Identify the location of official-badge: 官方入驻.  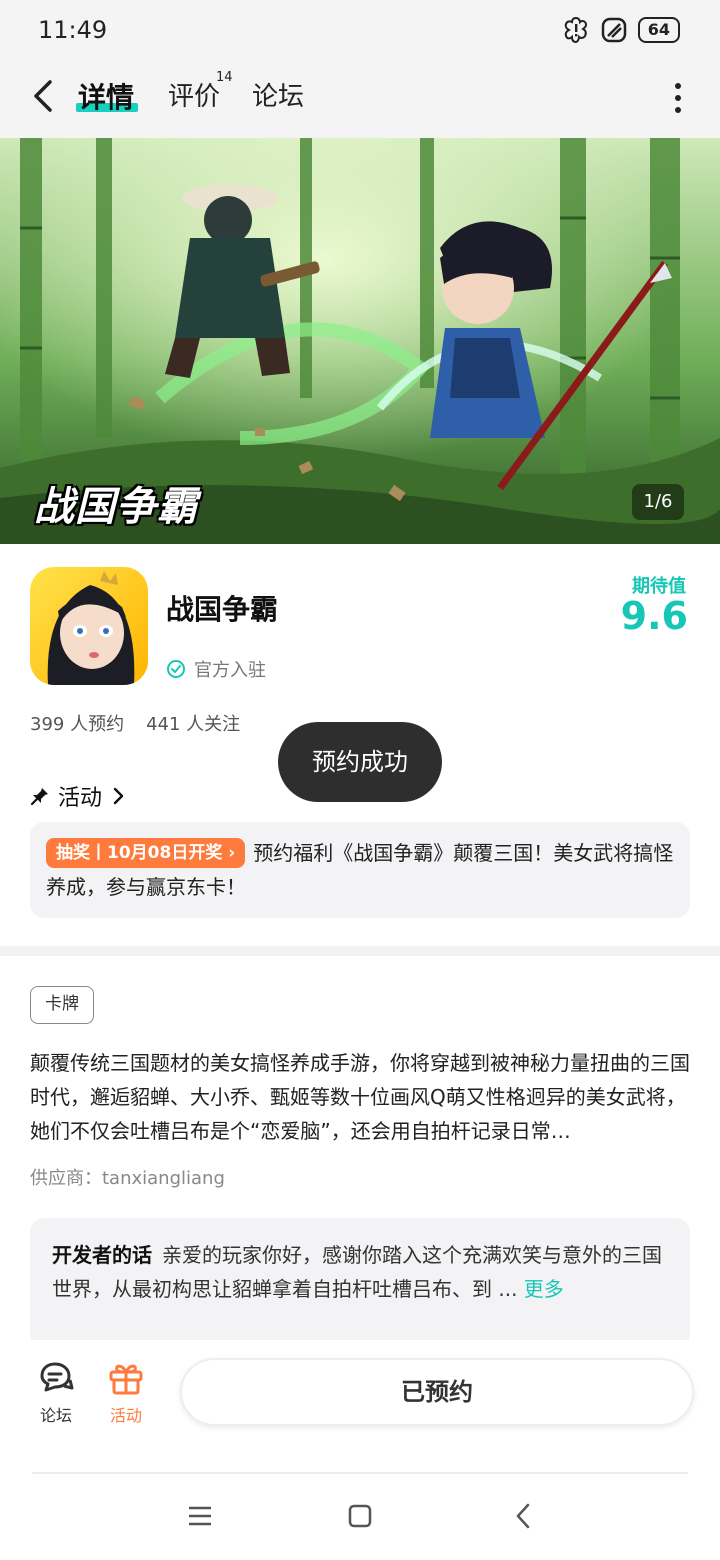
(216, 669).